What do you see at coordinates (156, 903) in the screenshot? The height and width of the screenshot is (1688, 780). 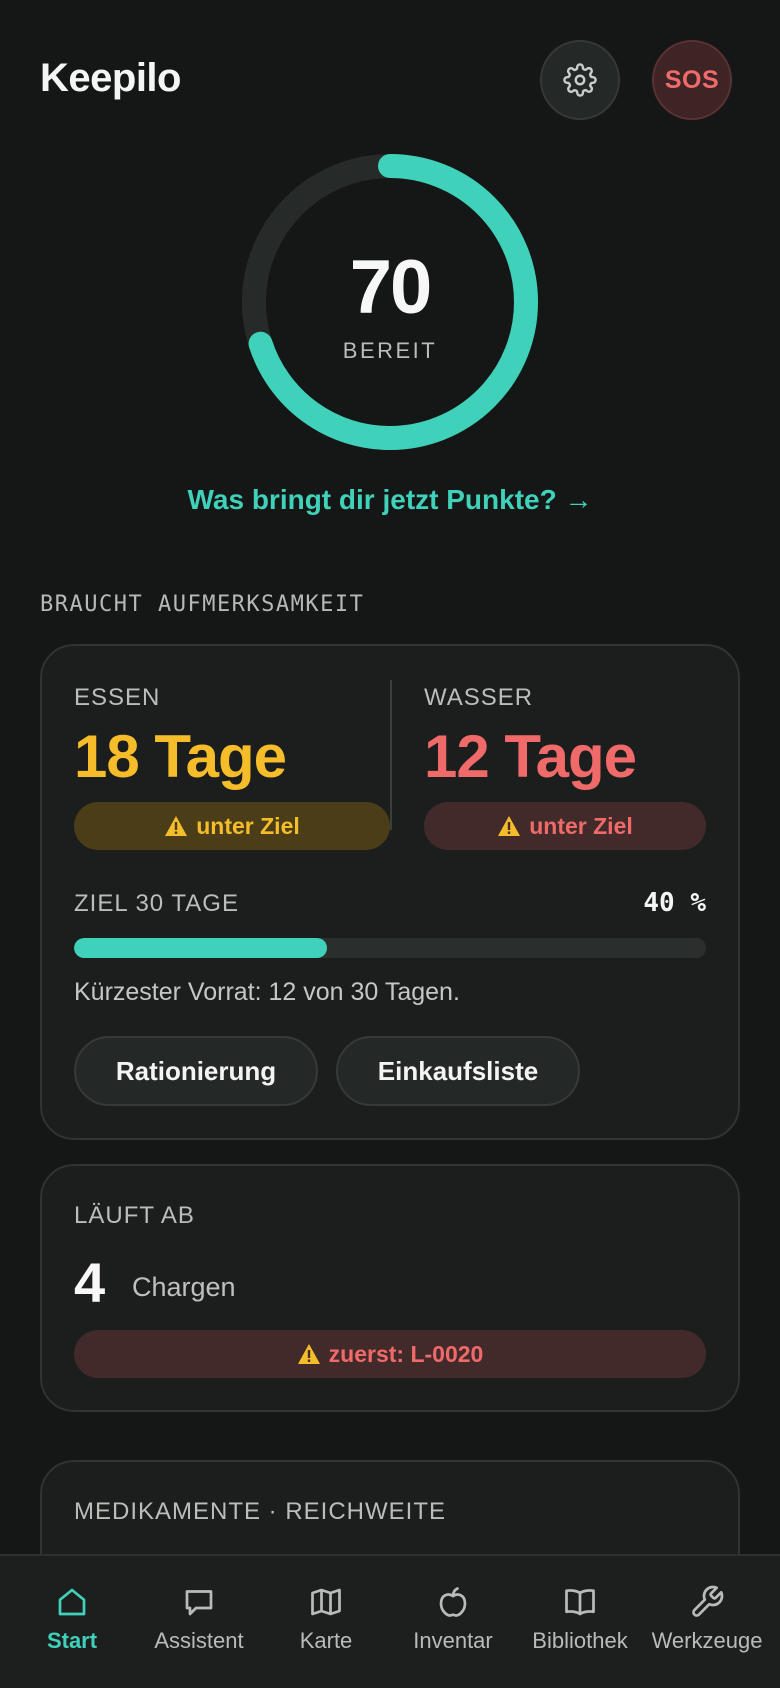 I see `goal-label: ZIEL 30 TAGE` at bounding box center [156, 903].